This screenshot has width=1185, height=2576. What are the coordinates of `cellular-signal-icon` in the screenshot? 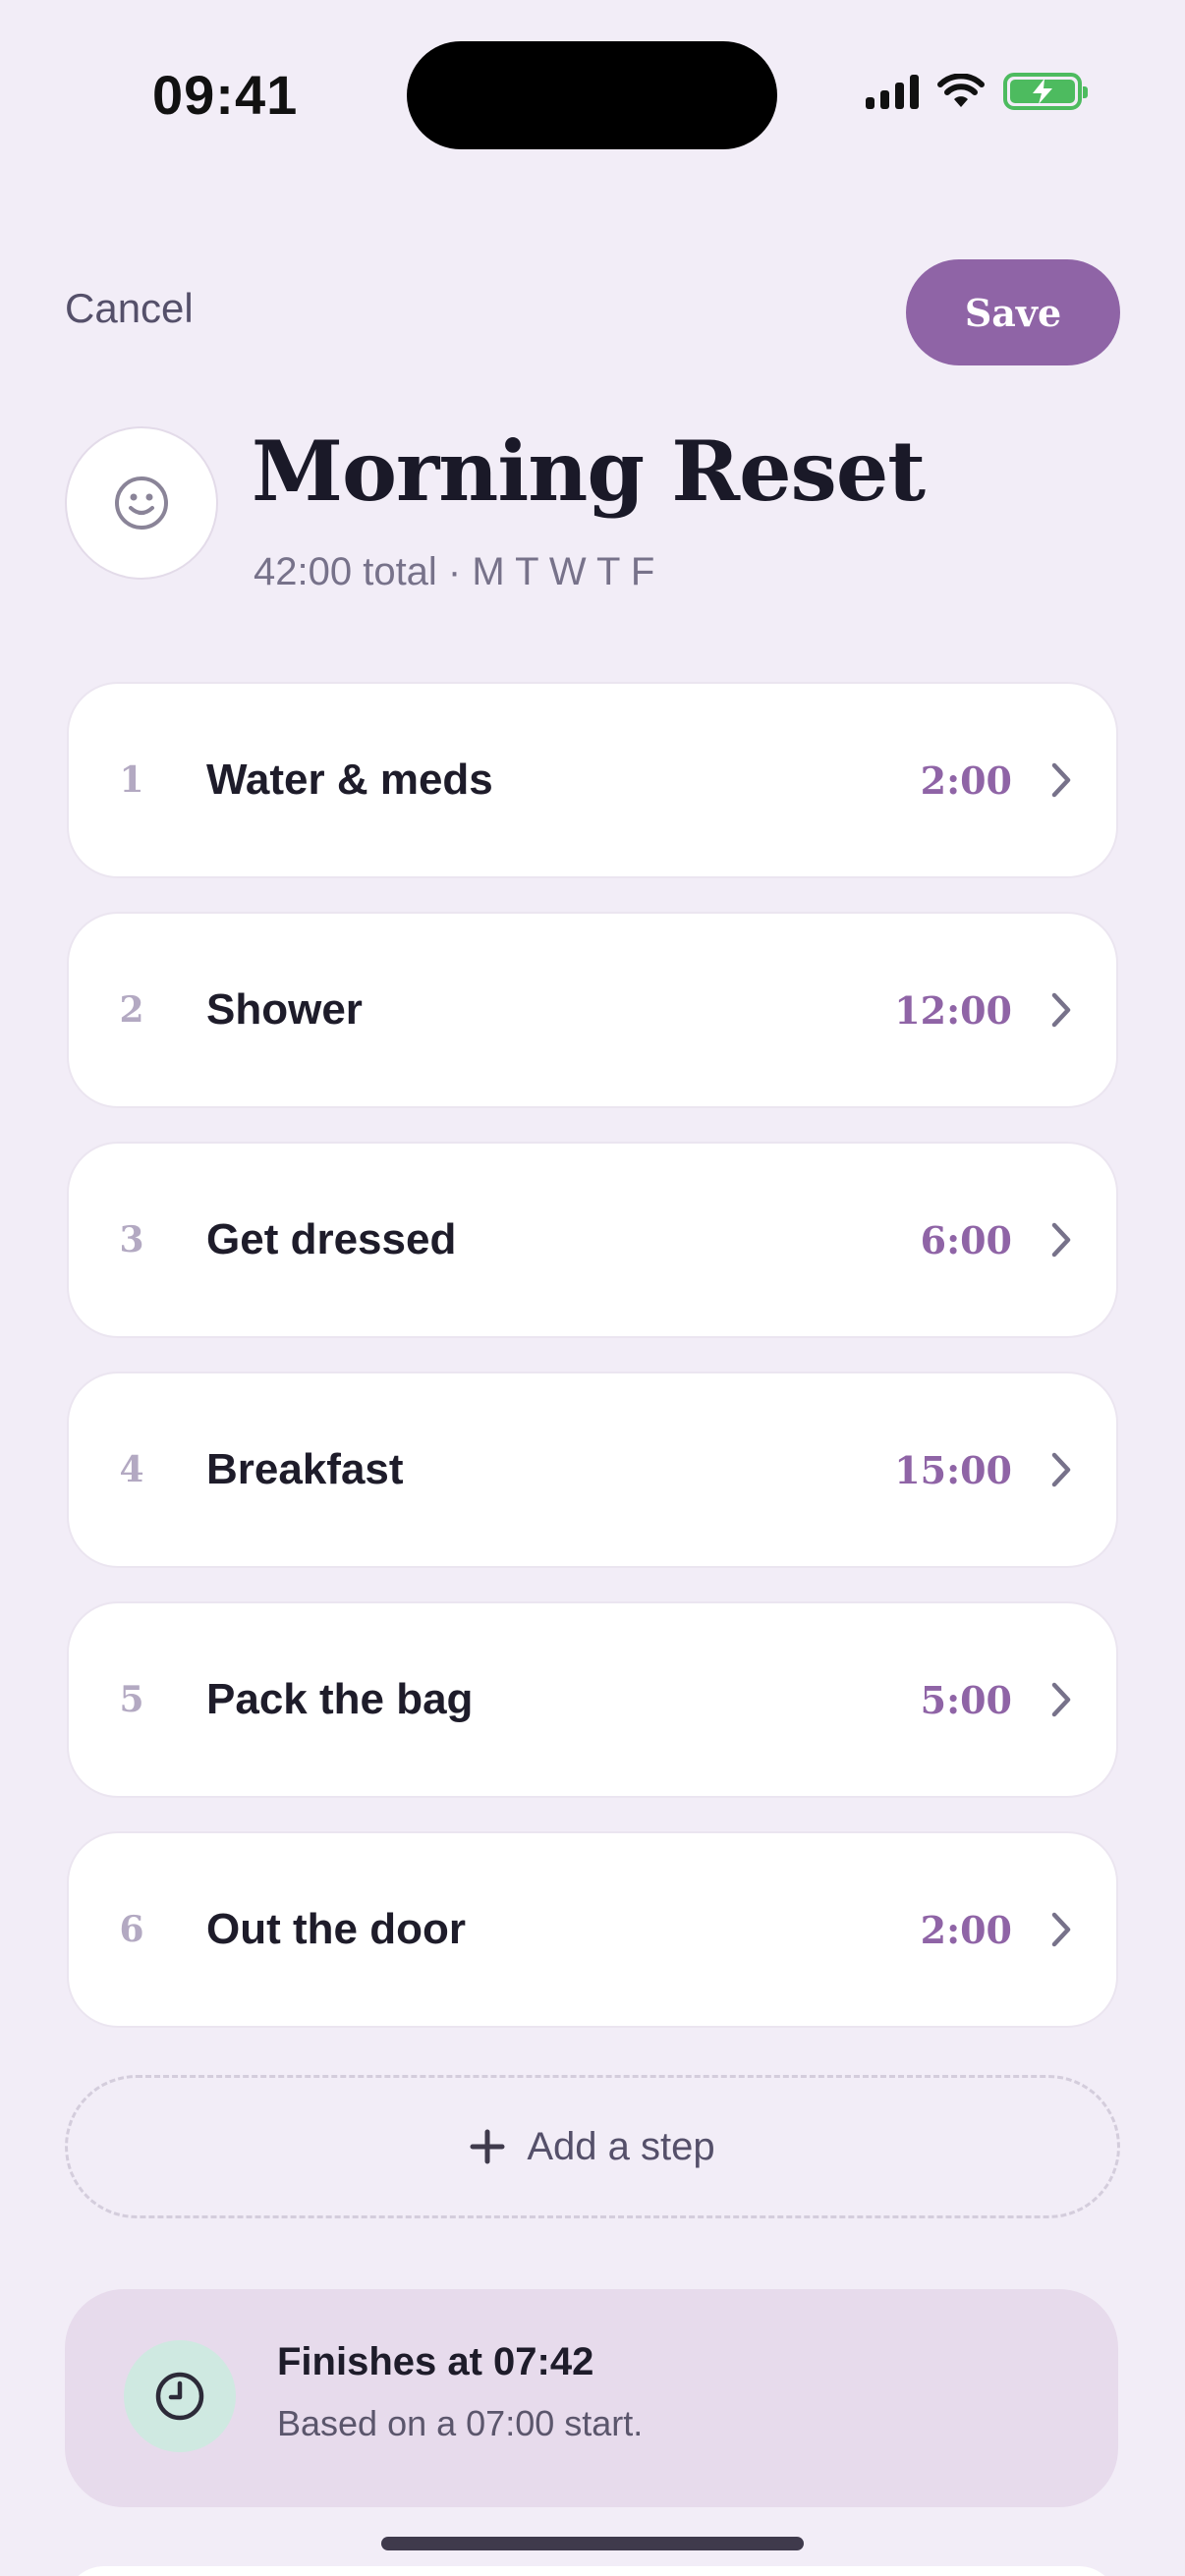 It's located at (893, 91).